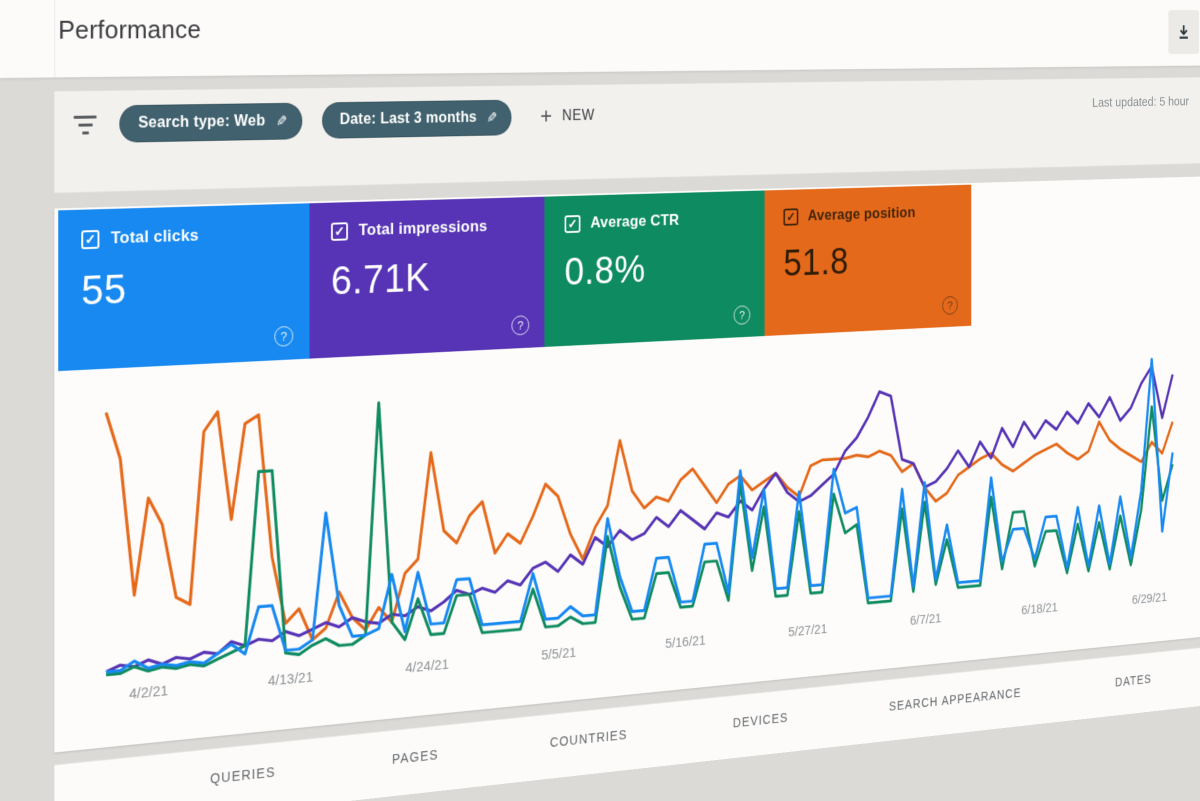 The width and height of the screenshot is (1200, 801). What do you see at coordinates (868, 260) in the screenshot?
I see `average-position-card: ✓ Average position 51.8 ?` at bounding box center [868, 260].